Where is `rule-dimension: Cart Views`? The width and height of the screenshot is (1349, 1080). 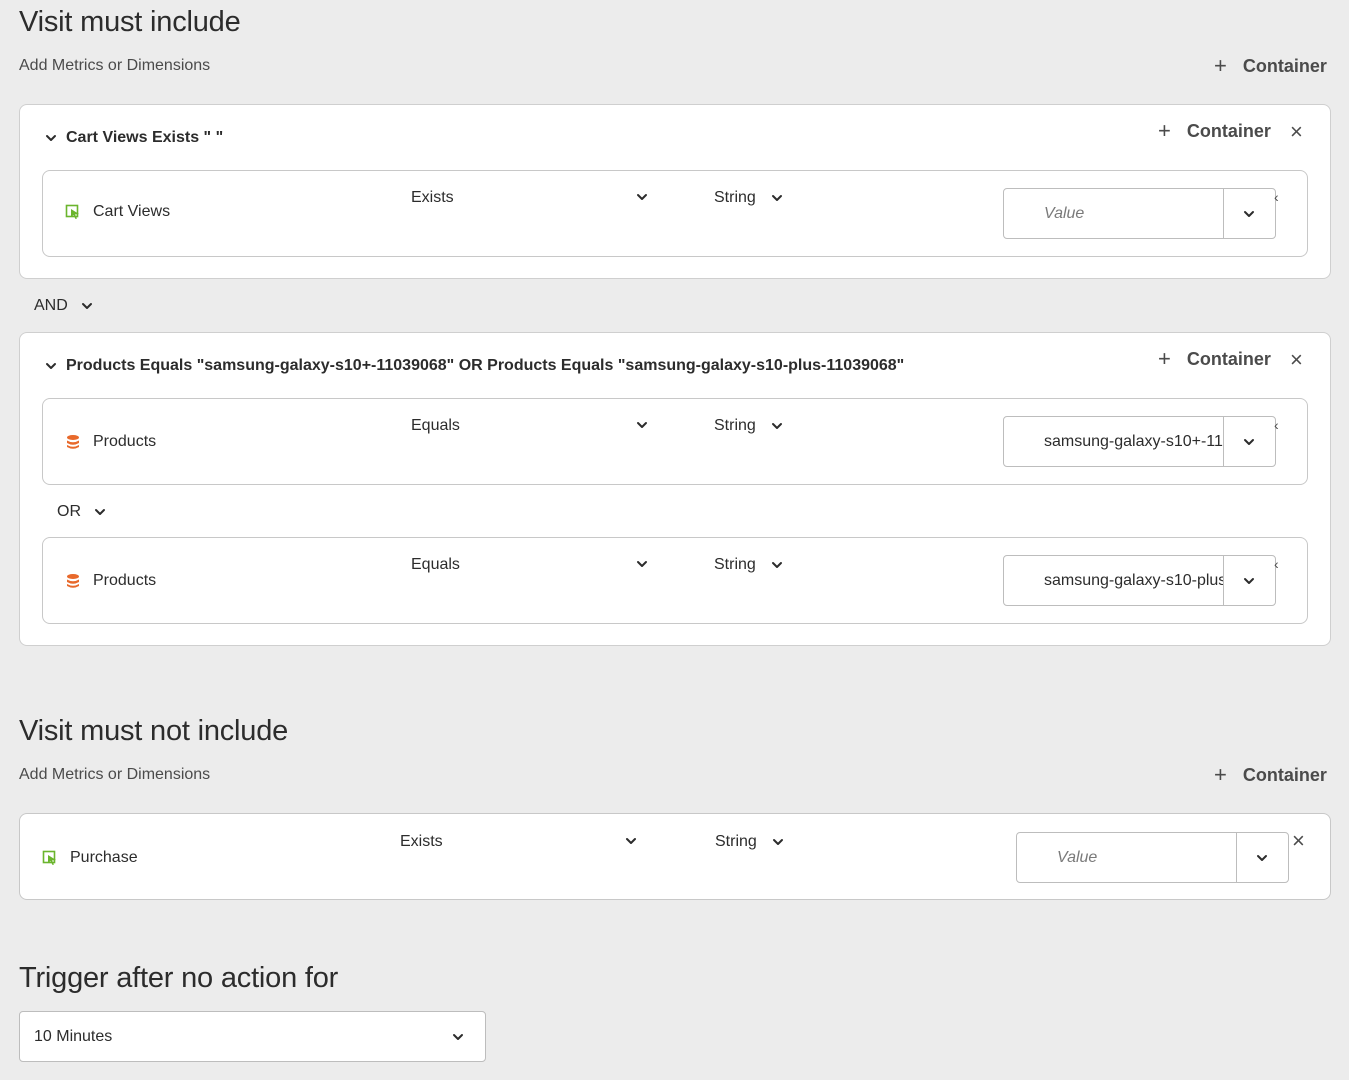 rule-dimension: Cart Views is located at coordinates (117, 212).